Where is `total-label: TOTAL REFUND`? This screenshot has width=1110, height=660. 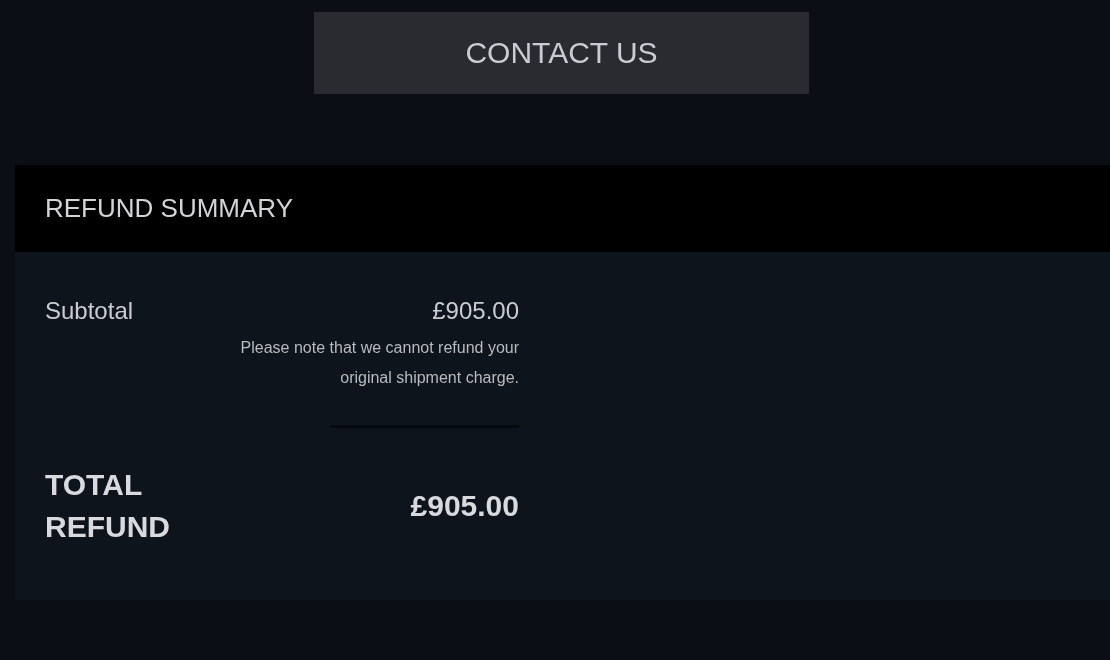 total-label: TOTAL REFUND is located at coordinates (108, 506).